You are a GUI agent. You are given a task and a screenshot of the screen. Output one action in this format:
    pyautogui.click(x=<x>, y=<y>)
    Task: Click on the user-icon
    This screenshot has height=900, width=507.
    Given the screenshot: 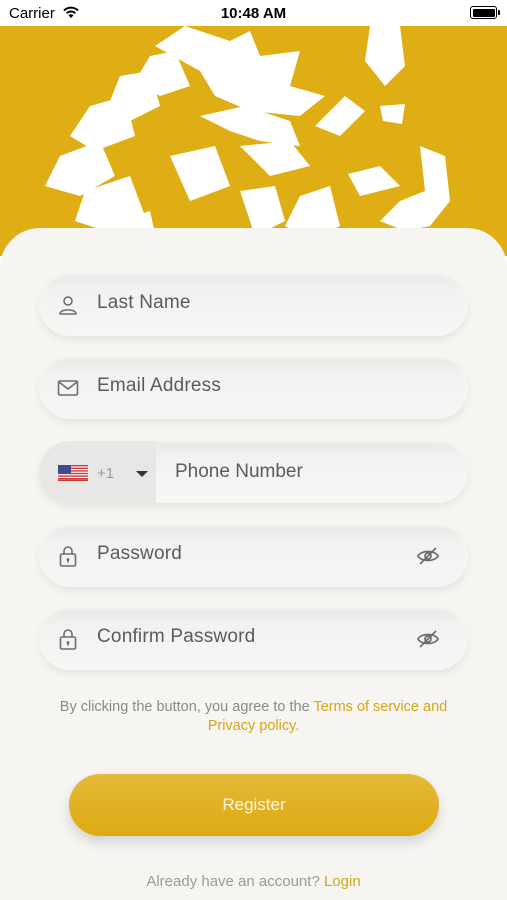 What is the action you would take?
    pyautogui.click(x=68, y=305)
    